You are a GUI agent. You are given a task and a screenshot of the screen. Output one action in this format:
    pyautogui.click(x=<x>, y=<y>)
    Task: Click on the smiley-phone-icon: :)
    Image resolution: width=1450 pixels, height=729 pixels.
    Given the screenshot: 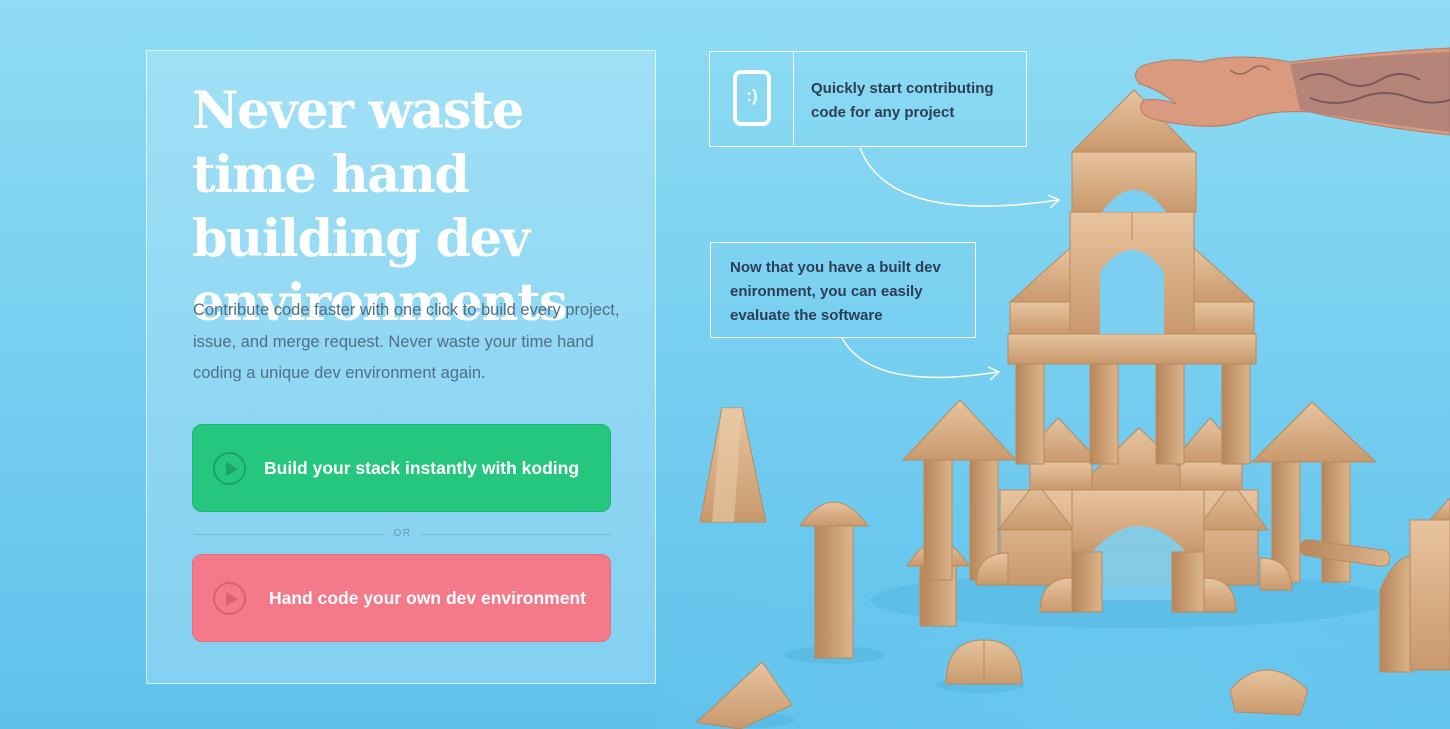 What is the action you would take?
    pyautogui.click(x=752, y=98)
    